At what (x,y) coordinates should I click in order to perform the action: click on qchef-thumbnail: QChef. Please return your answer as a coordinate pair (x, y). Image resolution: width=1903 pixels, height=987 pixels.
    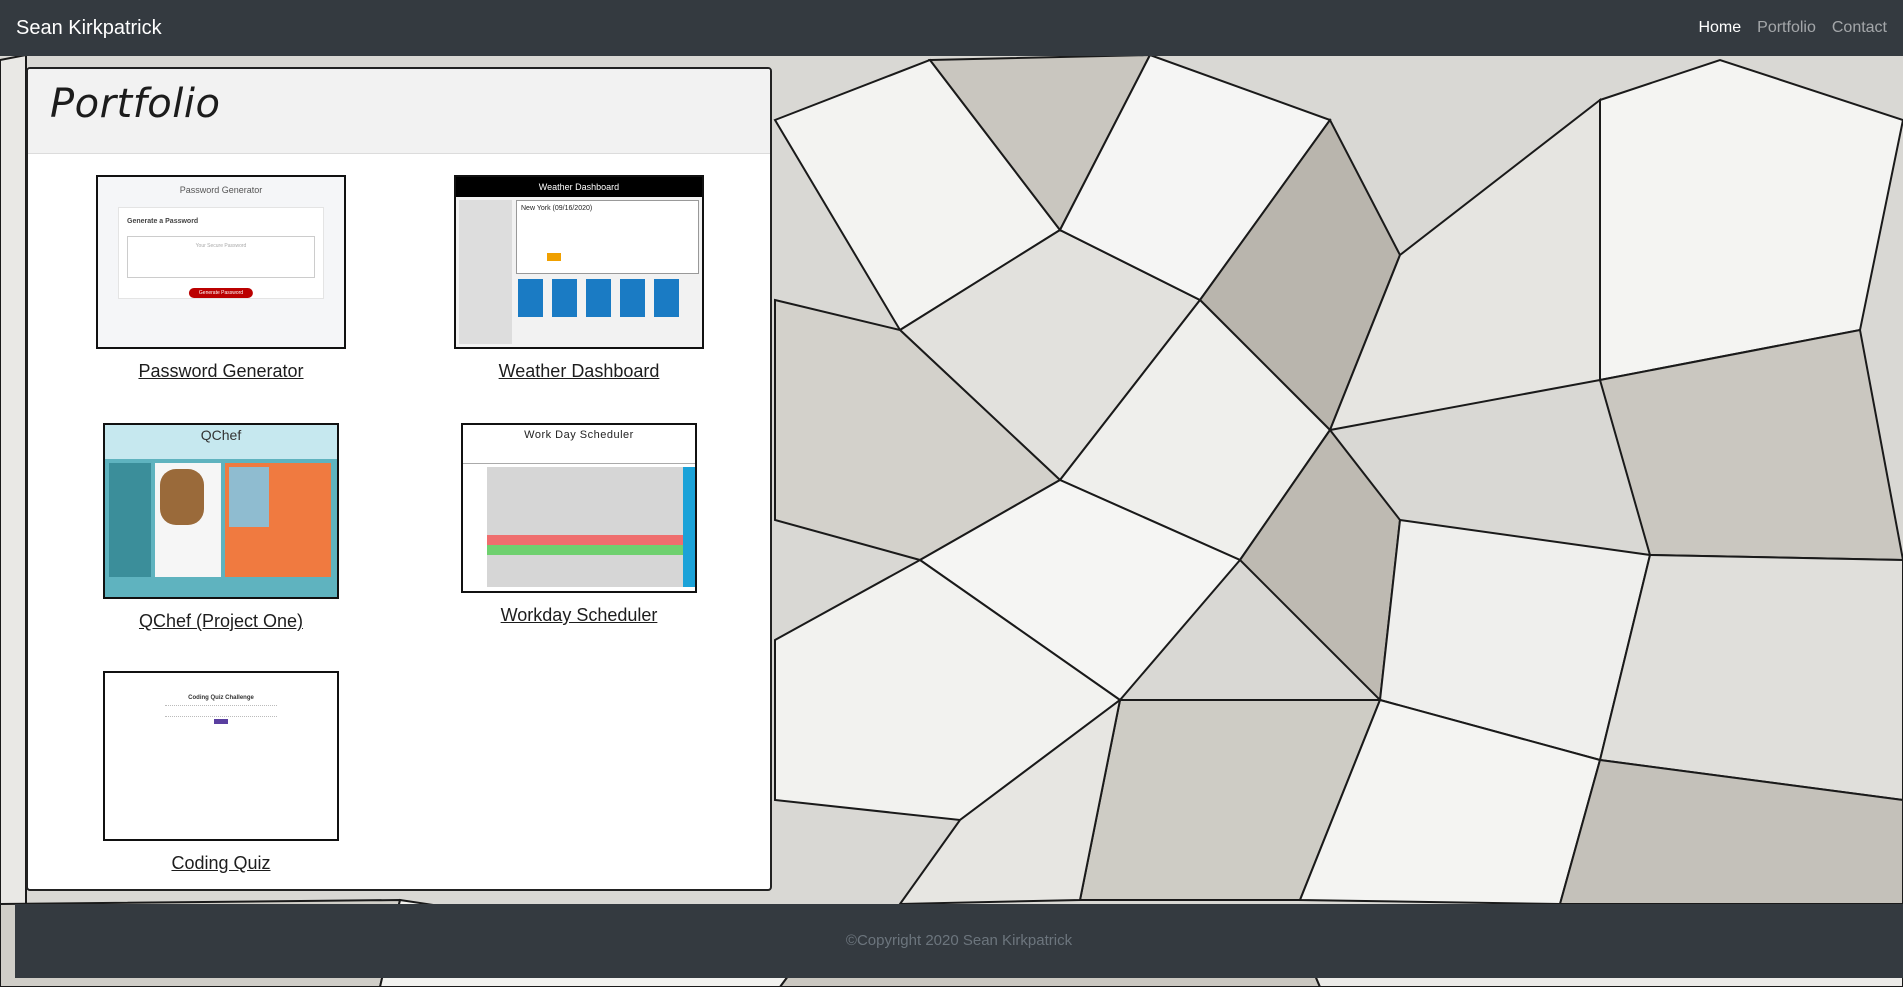
    Looking at the image, I should click on (221, 511).